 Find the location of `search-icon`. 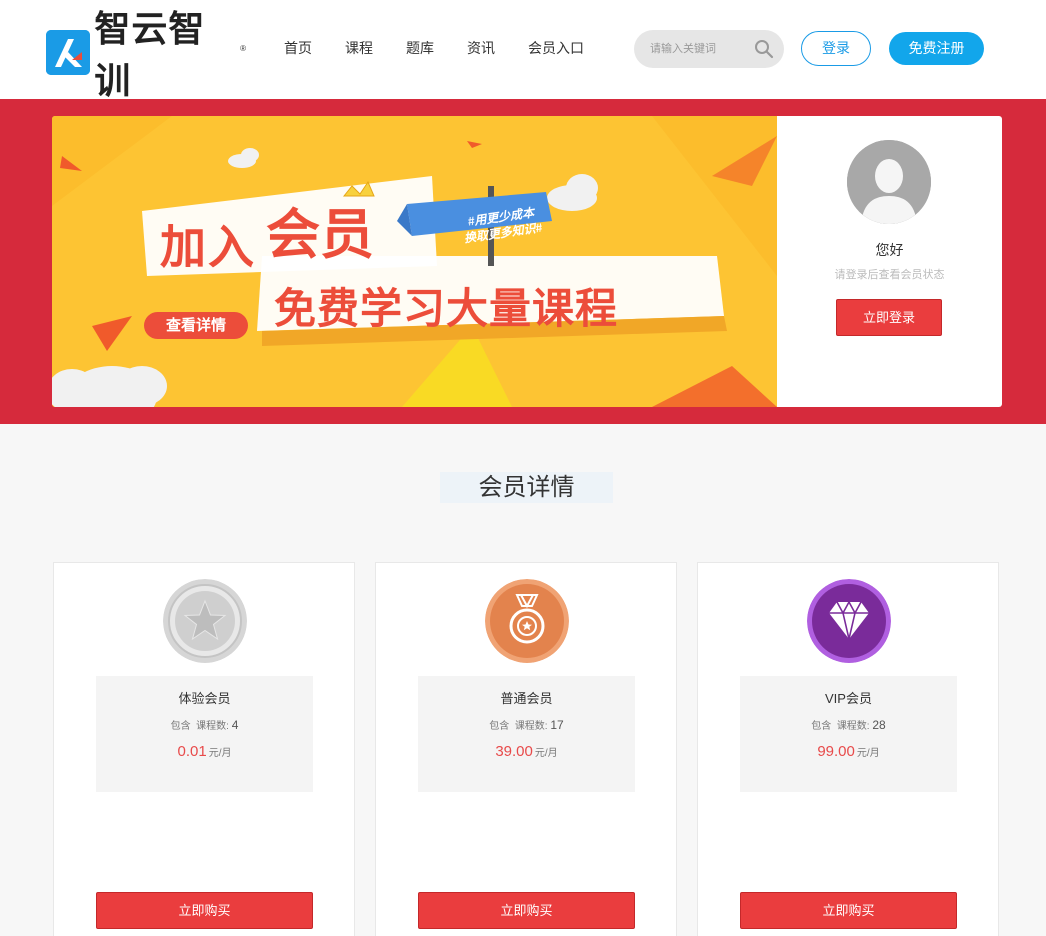

search-icon is located at coordinates (764, 49).